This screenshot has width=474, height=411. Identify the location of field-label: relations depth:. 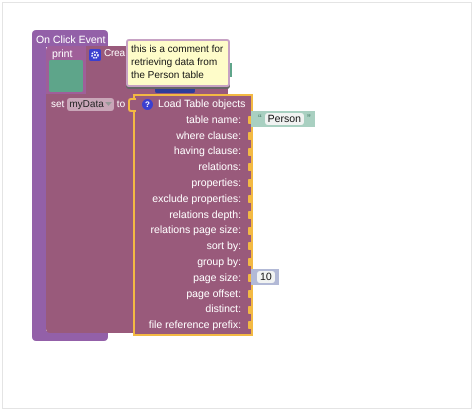
(205, 214).